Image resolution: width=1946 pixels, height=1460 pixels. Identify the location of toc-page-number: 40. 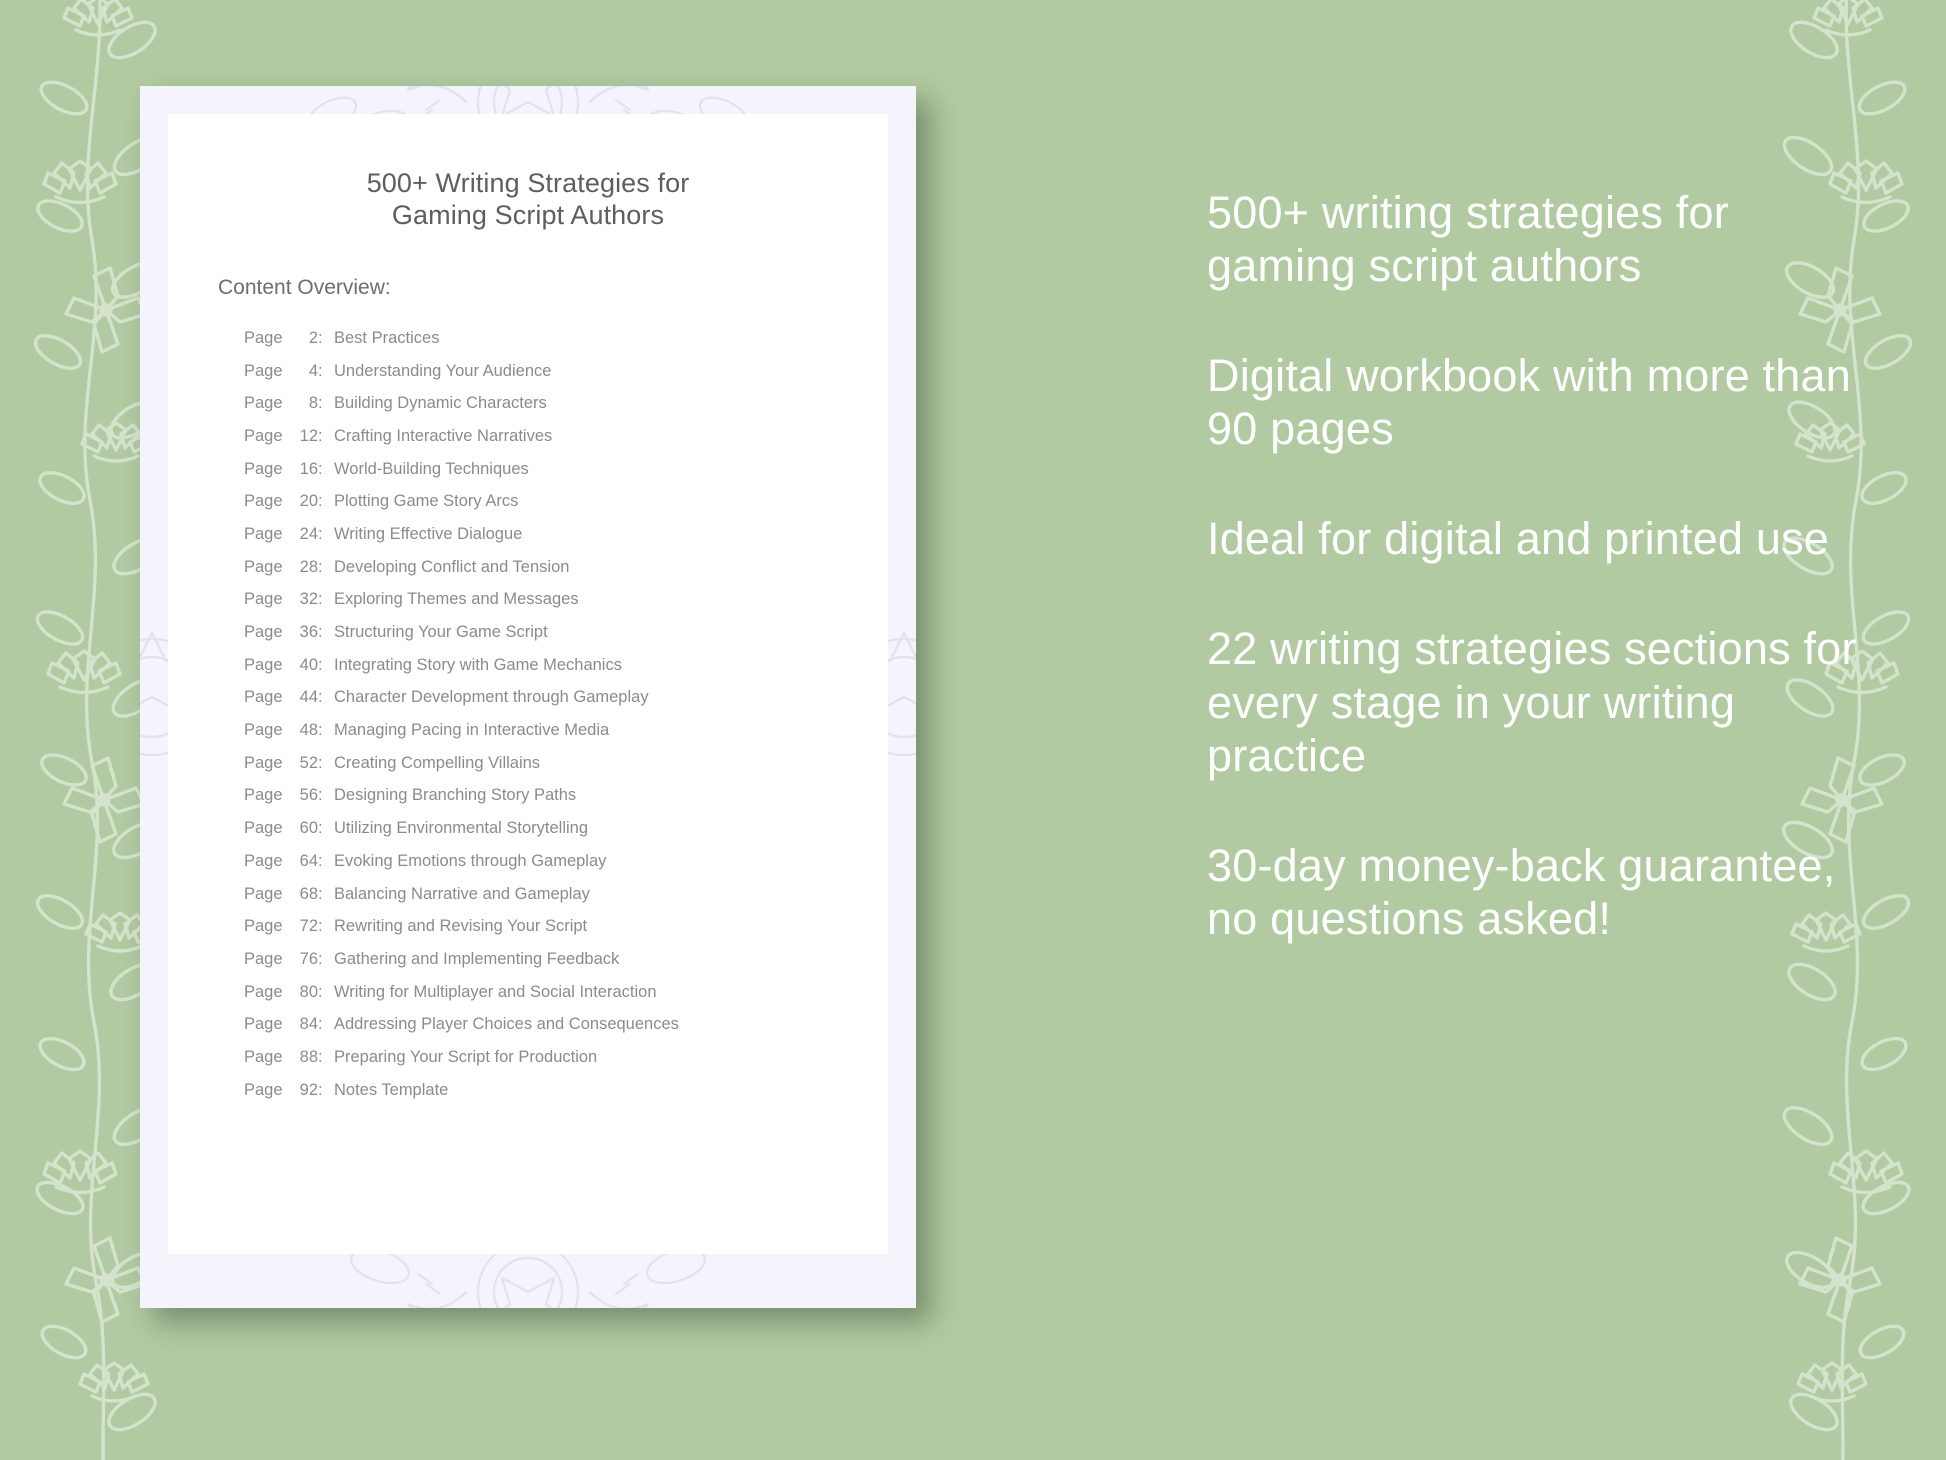
(308, 664).